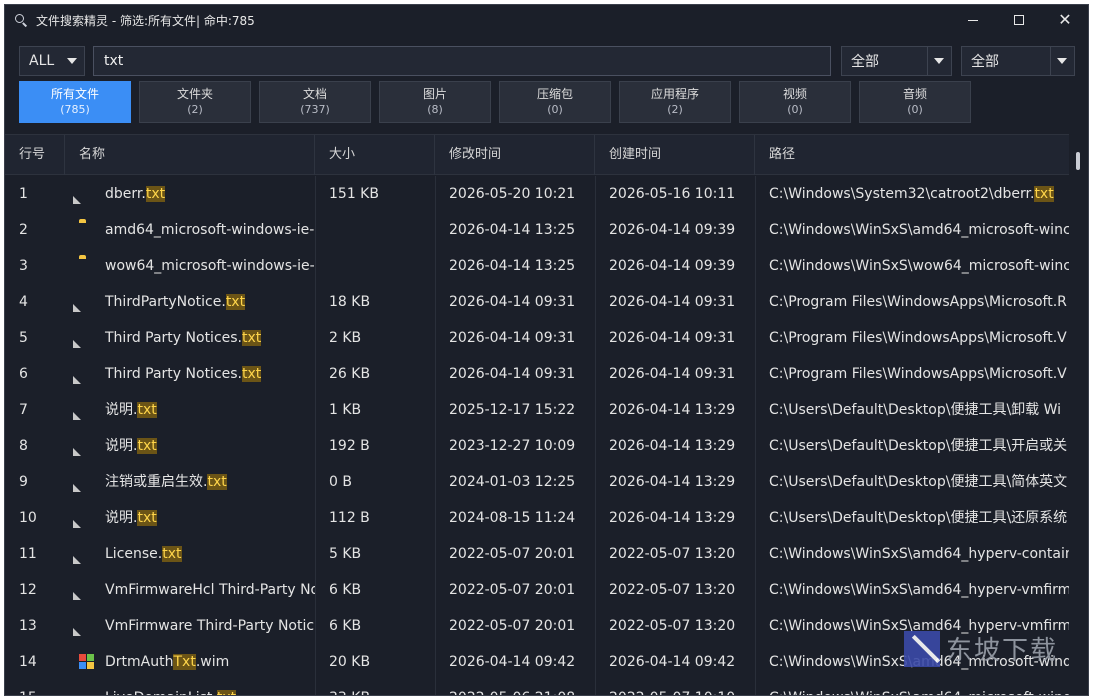 This screenshot has height=700, width=1093. I want to click on scope-select-value: ALL, so click(42, 61).